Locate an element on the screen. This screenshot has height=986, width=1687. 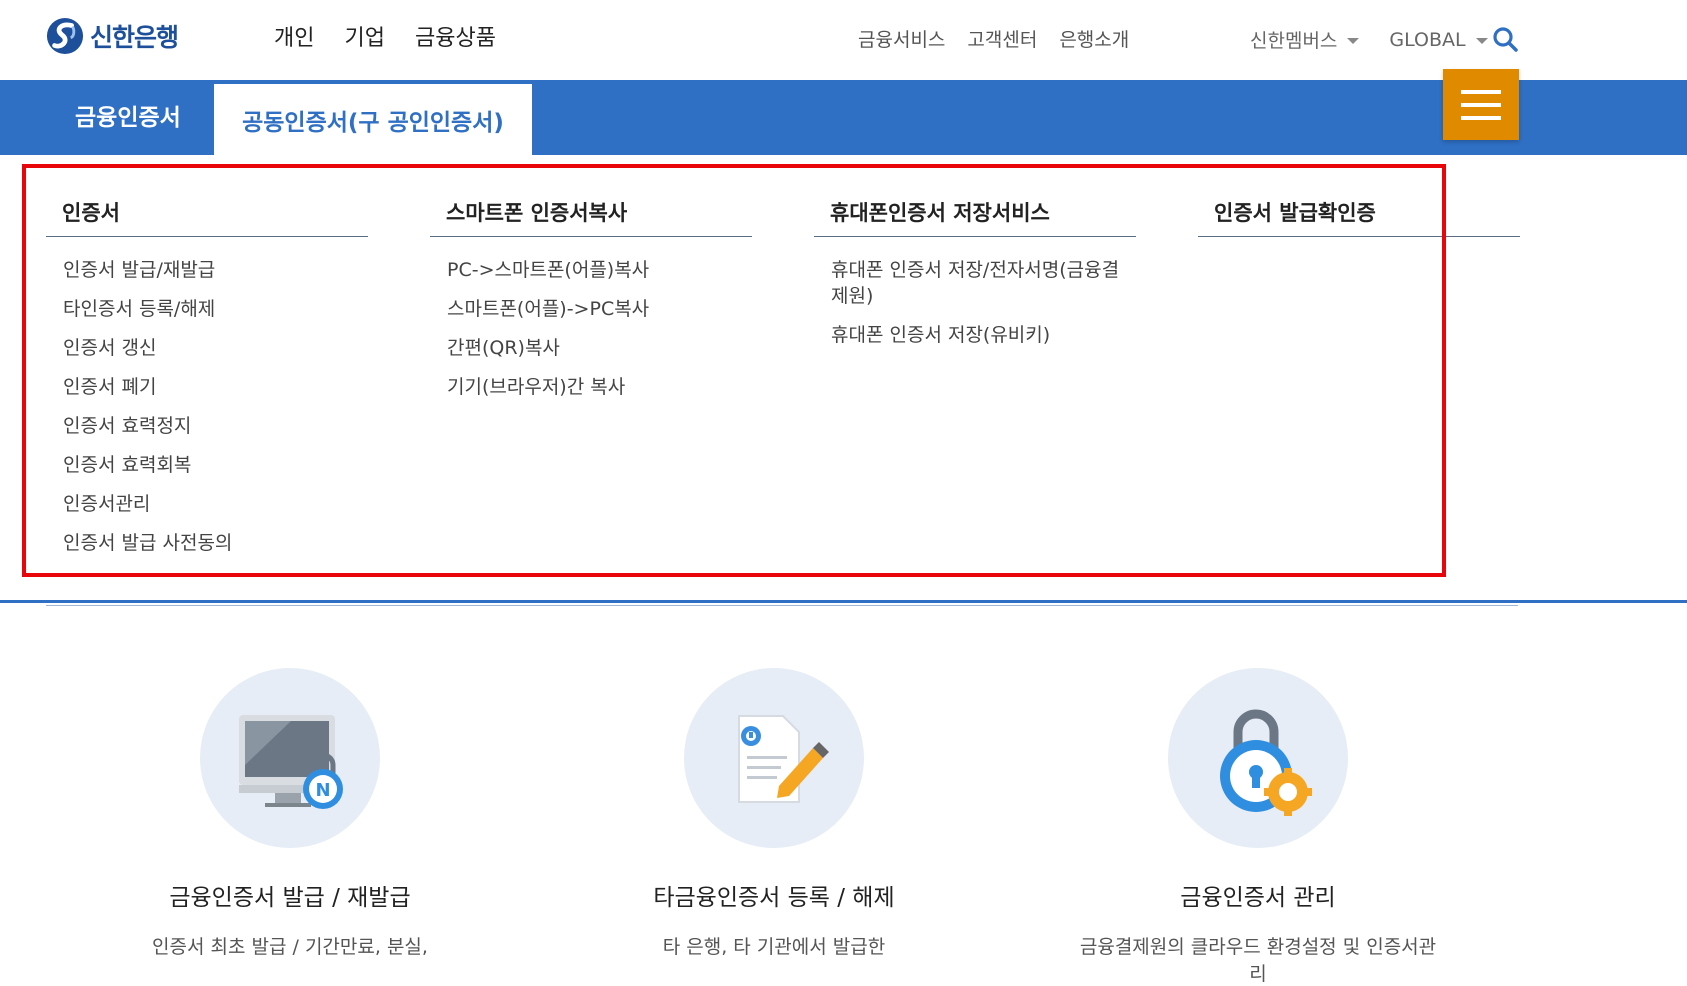
lock-gear-icon is located at coordinates (1266, 762).